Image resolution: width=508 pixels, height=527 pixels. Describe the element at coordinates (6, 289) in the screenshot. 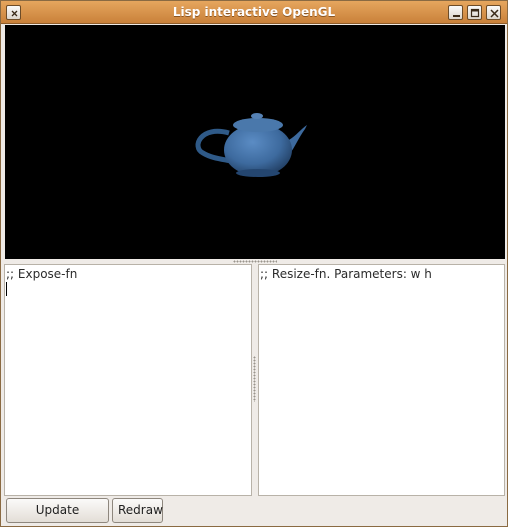

I see `text-caret` at that location.